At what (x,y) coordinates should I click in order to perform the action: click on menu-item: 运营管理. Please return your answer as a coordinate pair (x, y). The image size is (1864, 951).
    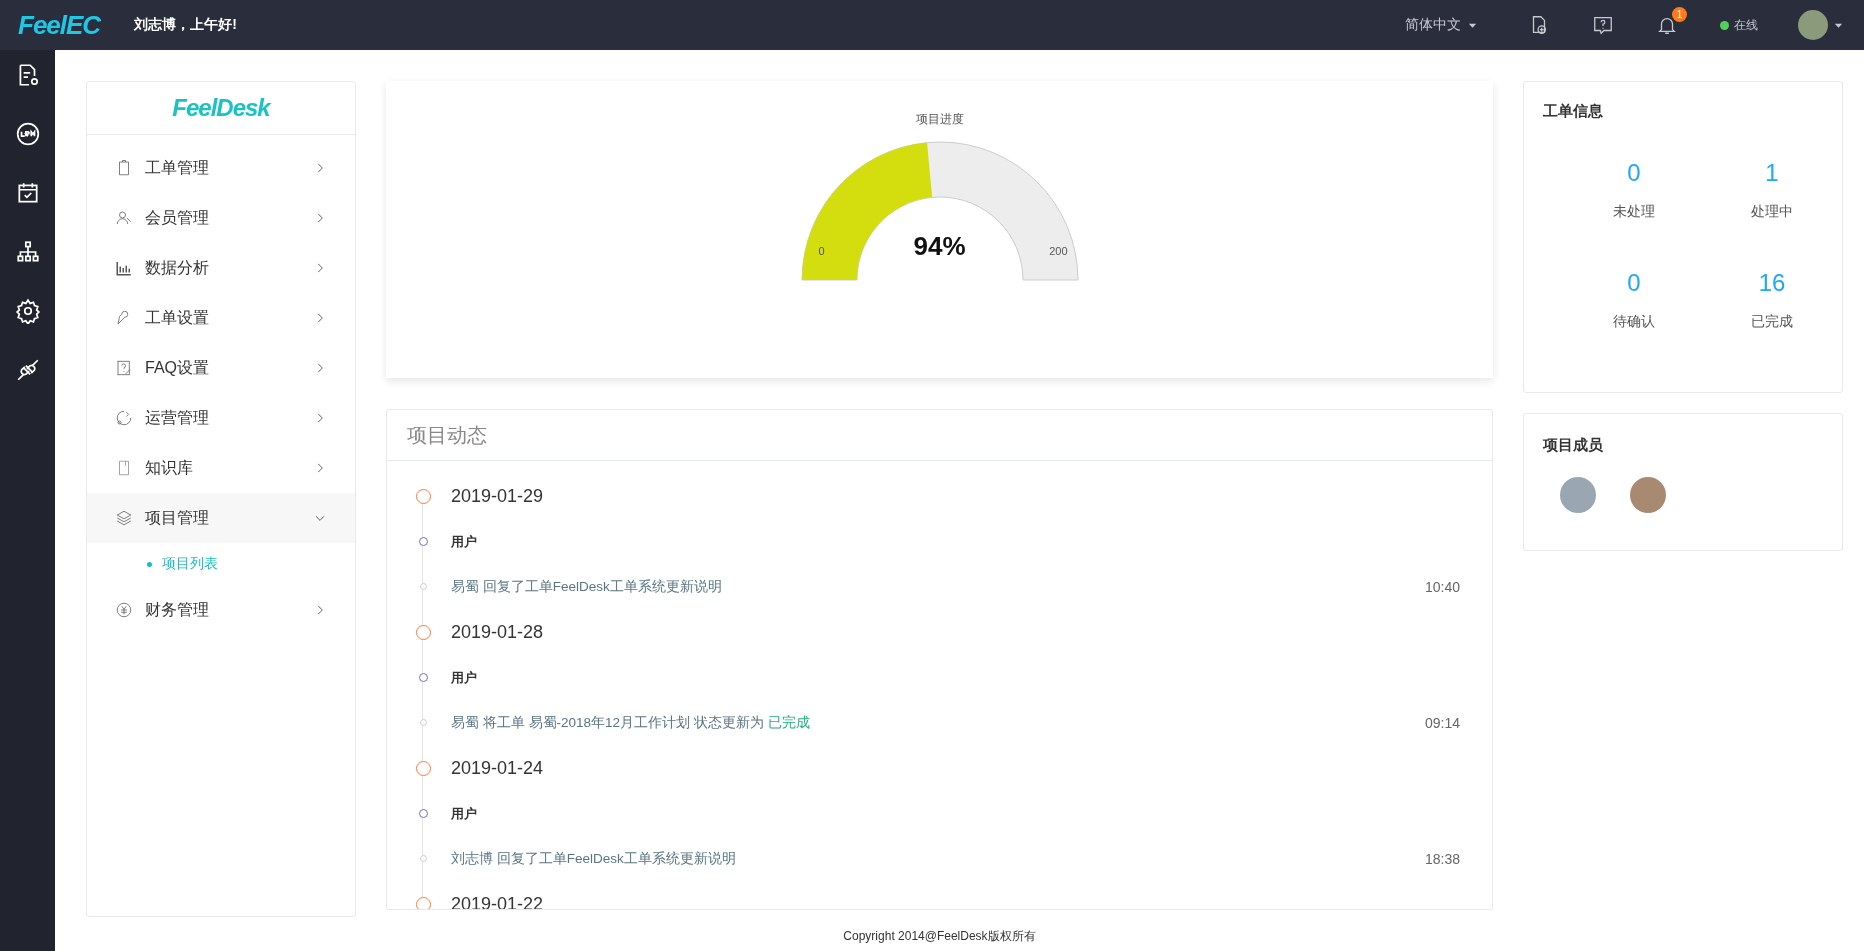
    Looking at the image, I should click on (221, 418).